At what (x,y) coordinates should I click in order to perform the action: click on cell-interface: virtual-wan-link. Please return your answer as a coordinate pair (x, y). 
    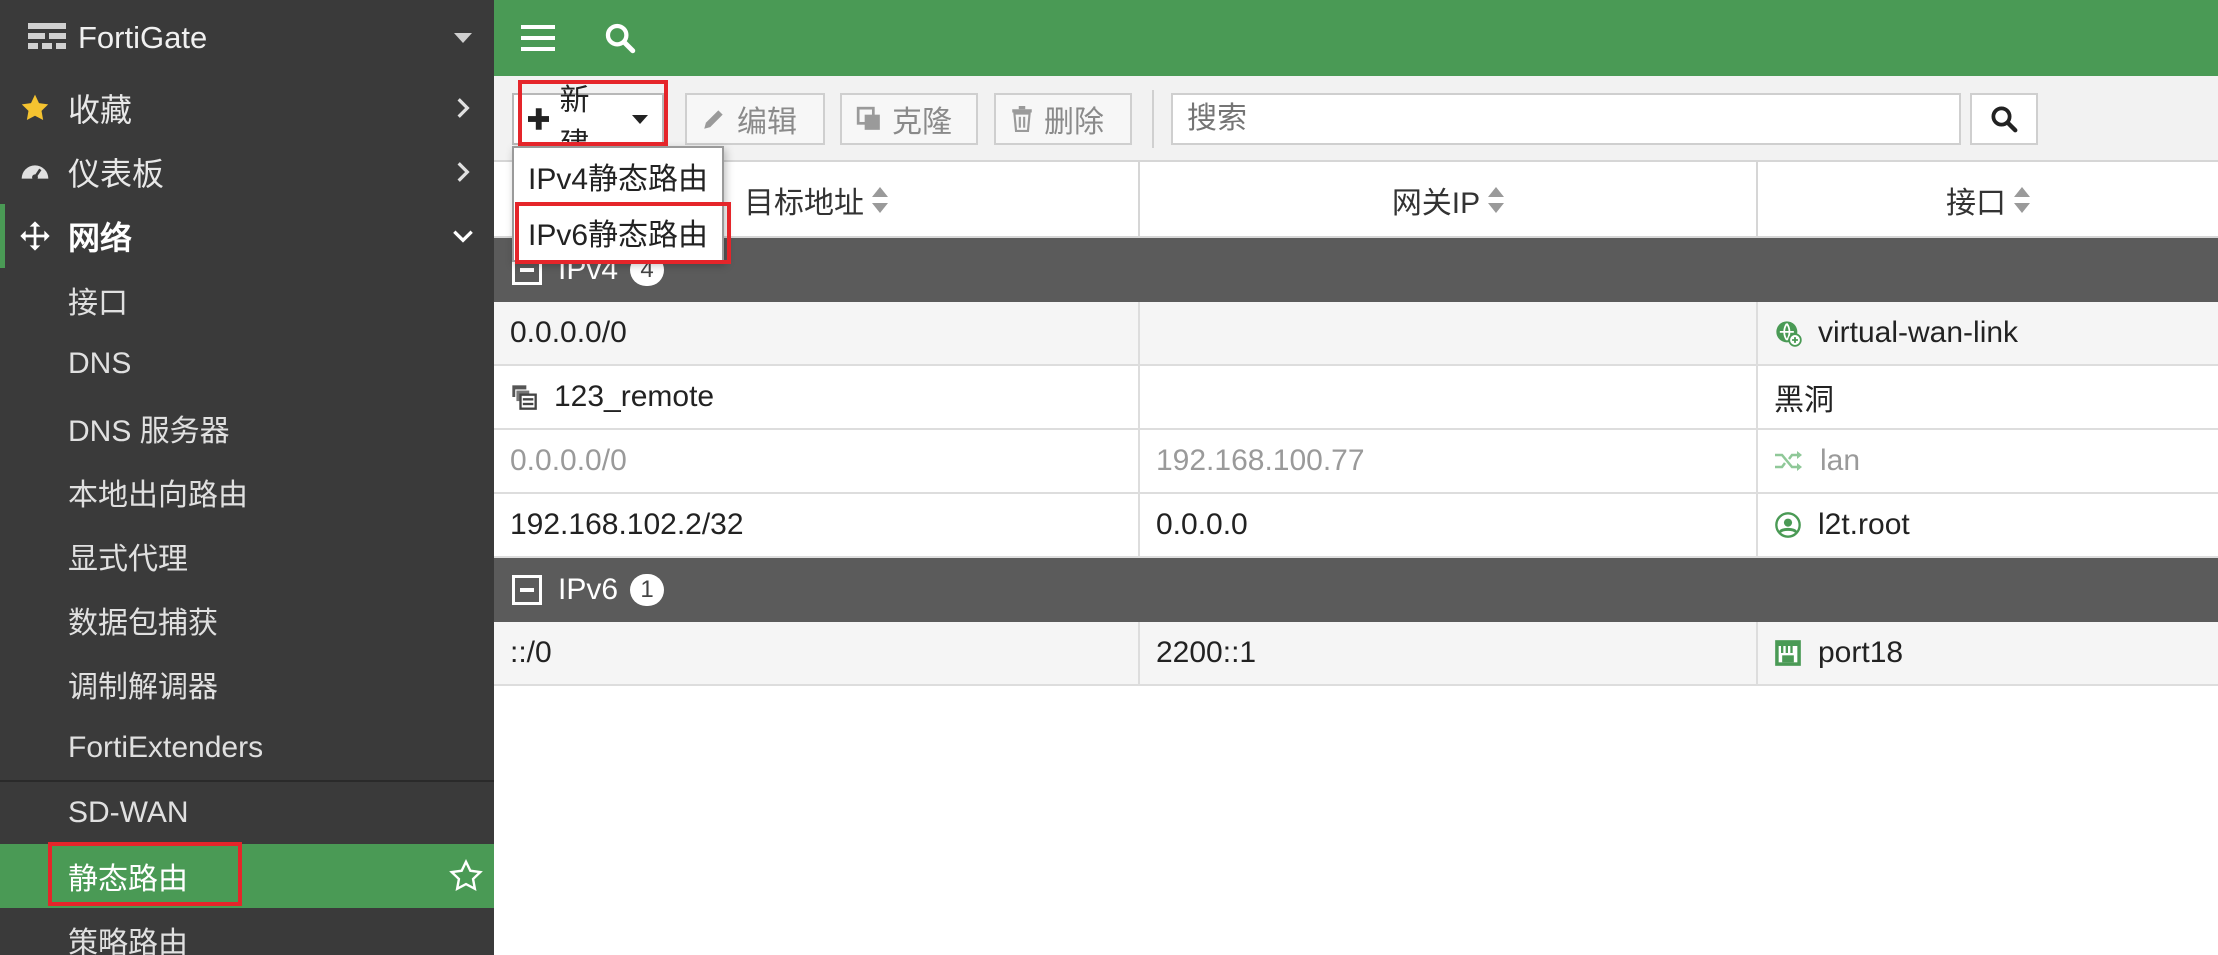
    Looking at the image, I should click on (1988, 333).